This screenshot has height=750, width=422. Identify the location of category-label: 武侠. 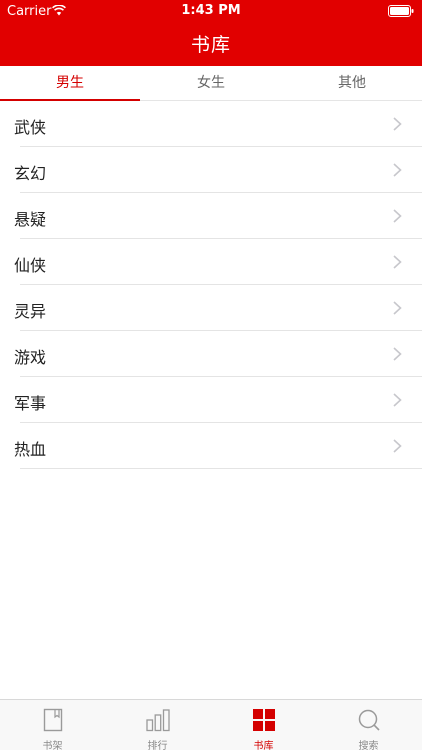
(30, 127).